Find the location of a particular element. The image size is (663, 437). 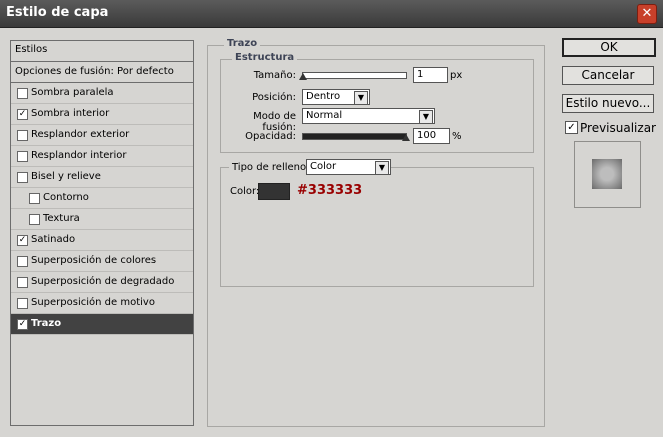

stroke-title: Trazo is located at coordinates (242, 43).